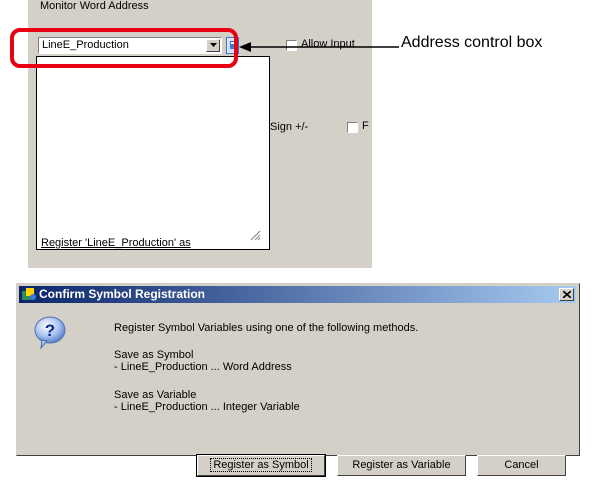  I want to click on callout-label: Address control box, so click(472, 42).